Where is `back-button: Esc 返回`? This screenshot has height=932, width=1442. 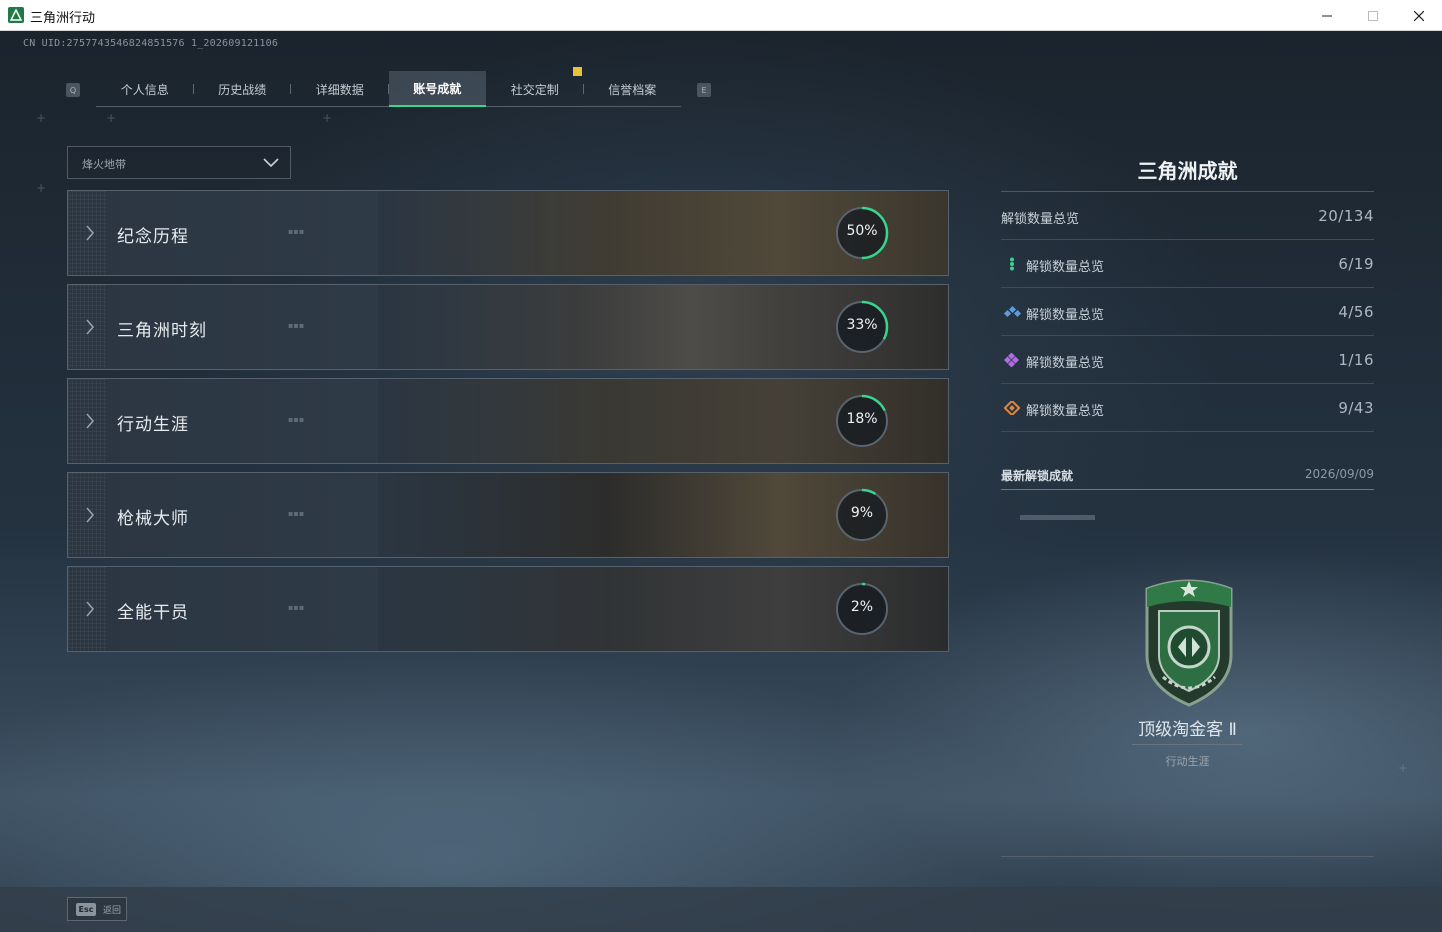 back-button: Esc 返回 is located at coordinates (97, 909).